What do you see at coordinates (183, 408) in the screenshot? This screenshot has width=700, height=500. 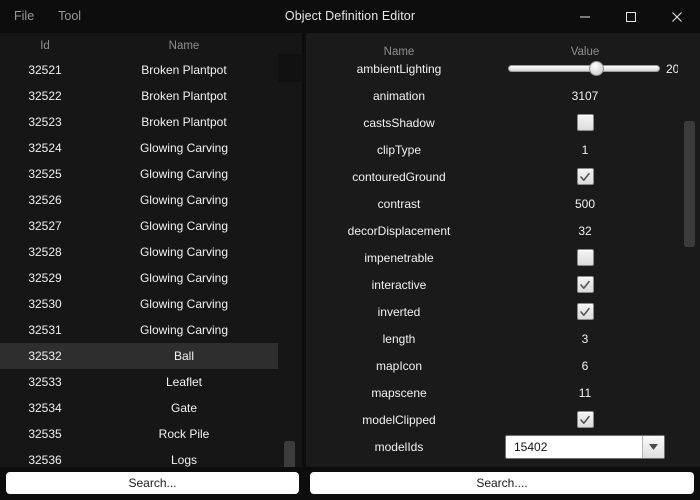 I see `object-name: Gate` at bounding box center [183, 408].